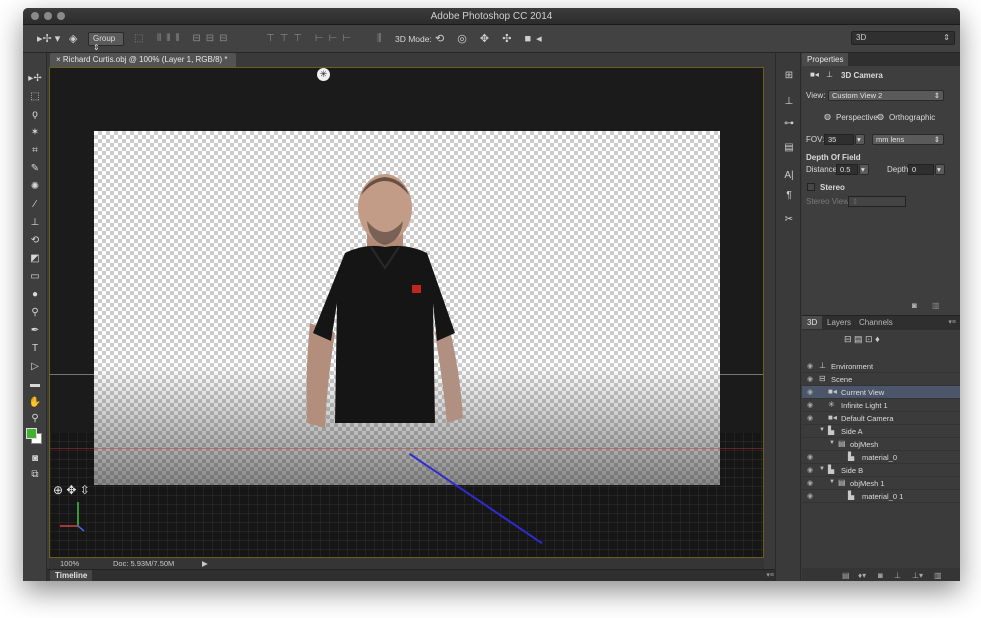 This screenshot has height=618, width=981. Describe the element at coordinates (106, 42) in the screenshot. I see `auto-select-target-dropdown: Group ⇕` at that location.